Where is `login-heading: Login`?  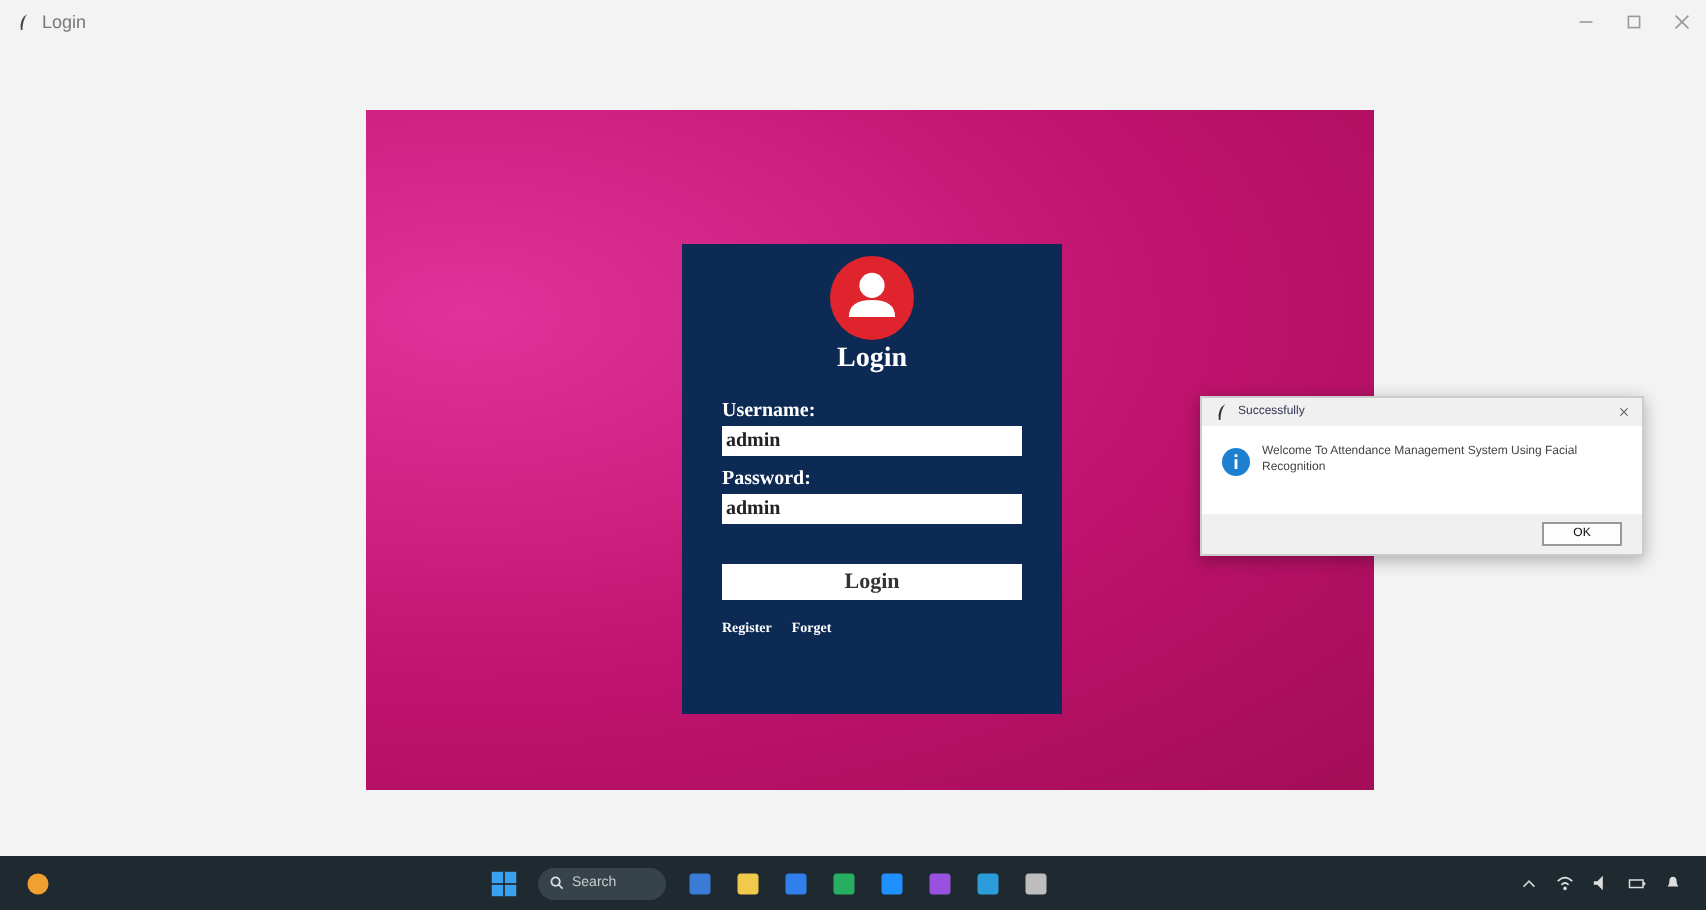 login-heading: Login is located at coordinates (871, 360).